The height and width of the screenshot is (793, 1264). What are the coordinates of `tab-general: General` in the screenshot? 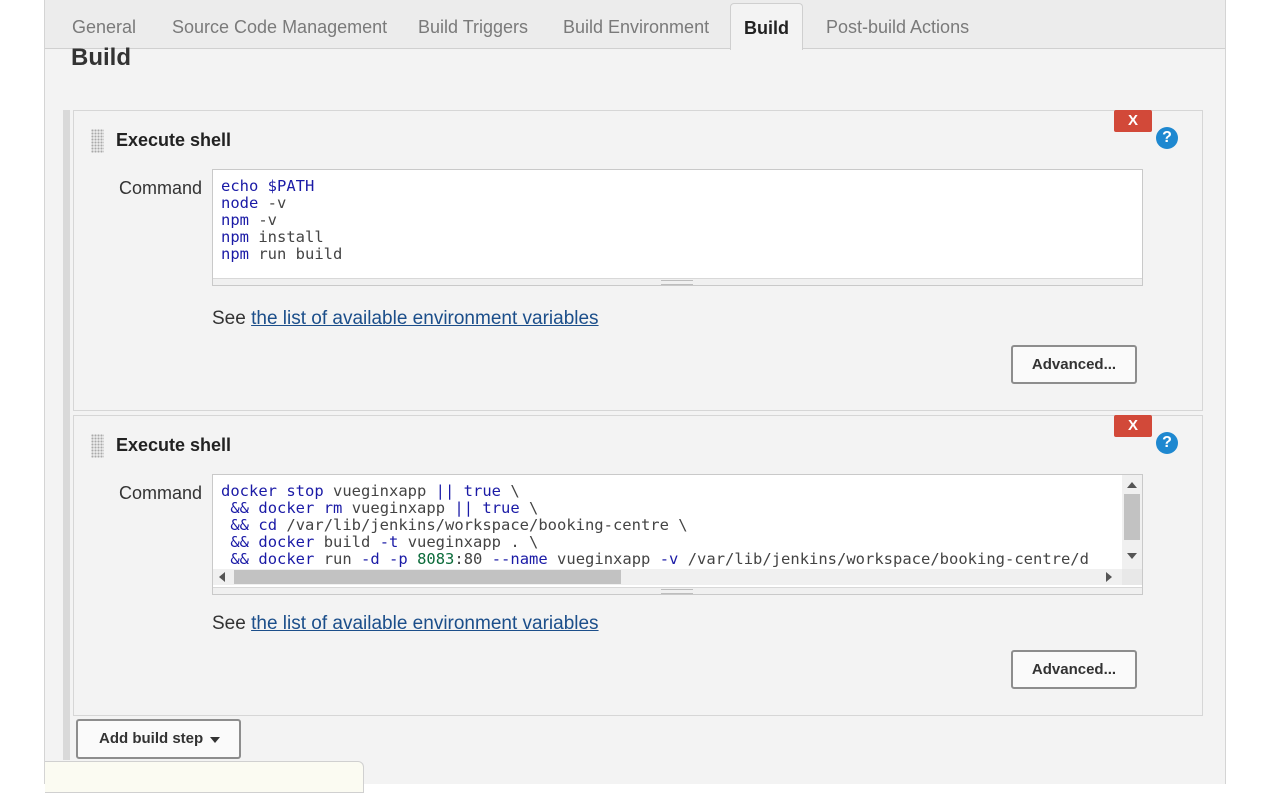 It's located at (104, 24).